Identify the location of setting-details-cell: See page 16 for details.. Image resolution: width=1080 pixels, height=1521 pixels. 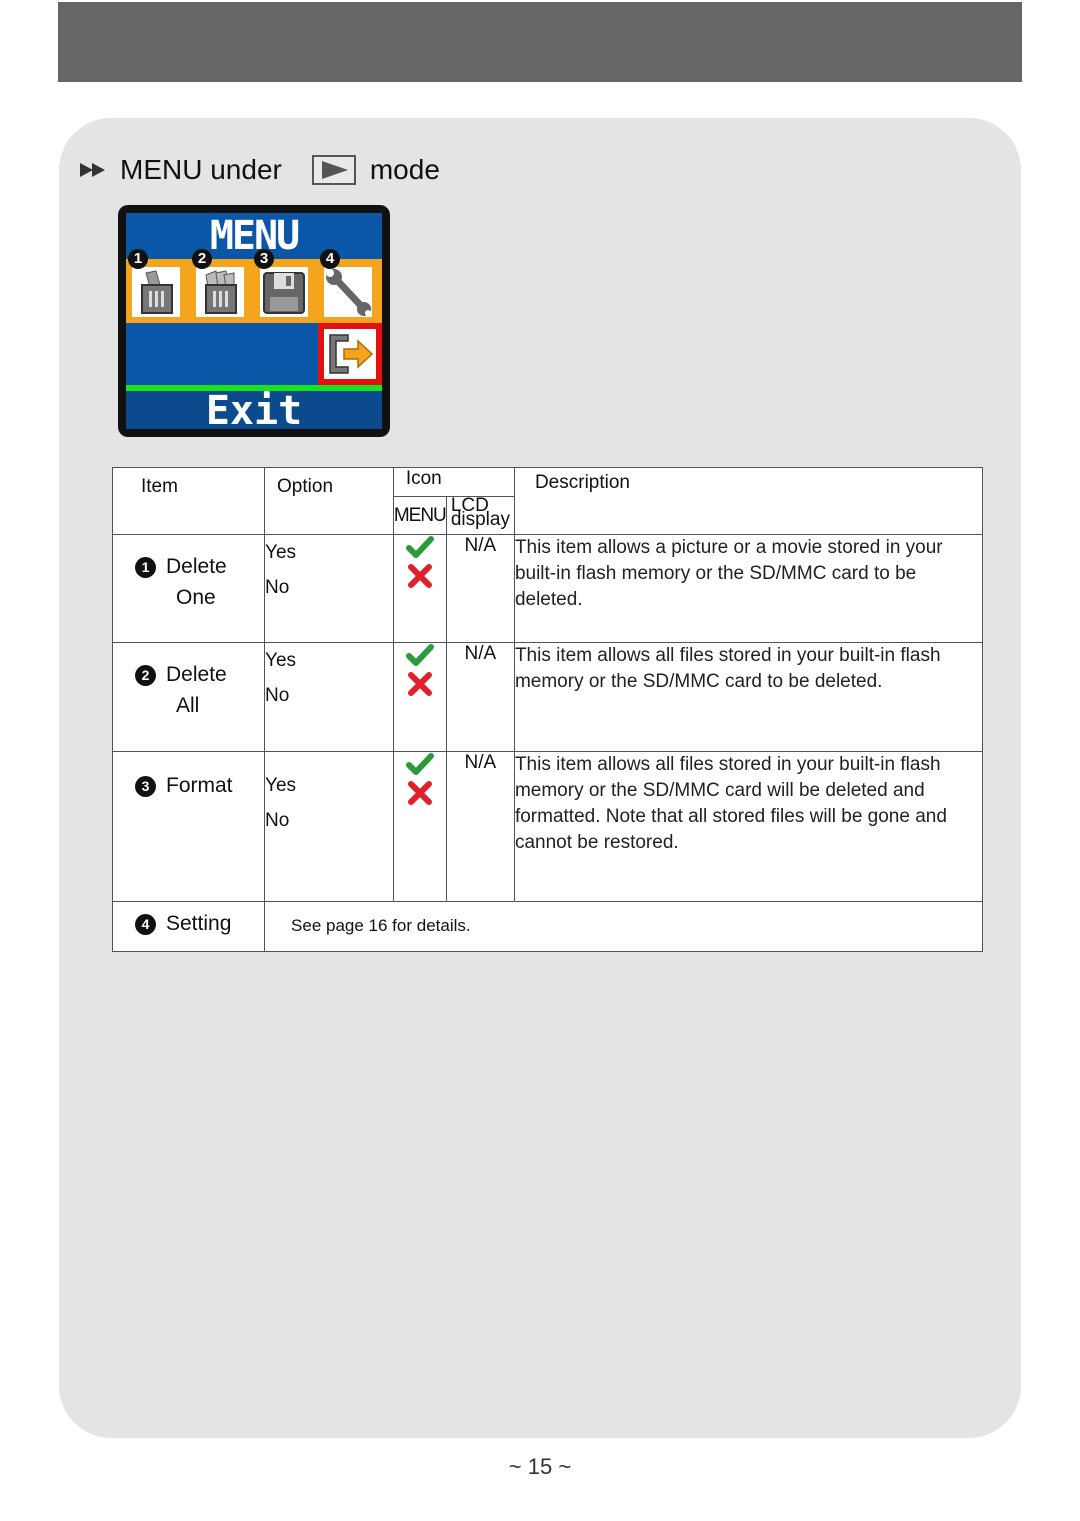
(623, 926).